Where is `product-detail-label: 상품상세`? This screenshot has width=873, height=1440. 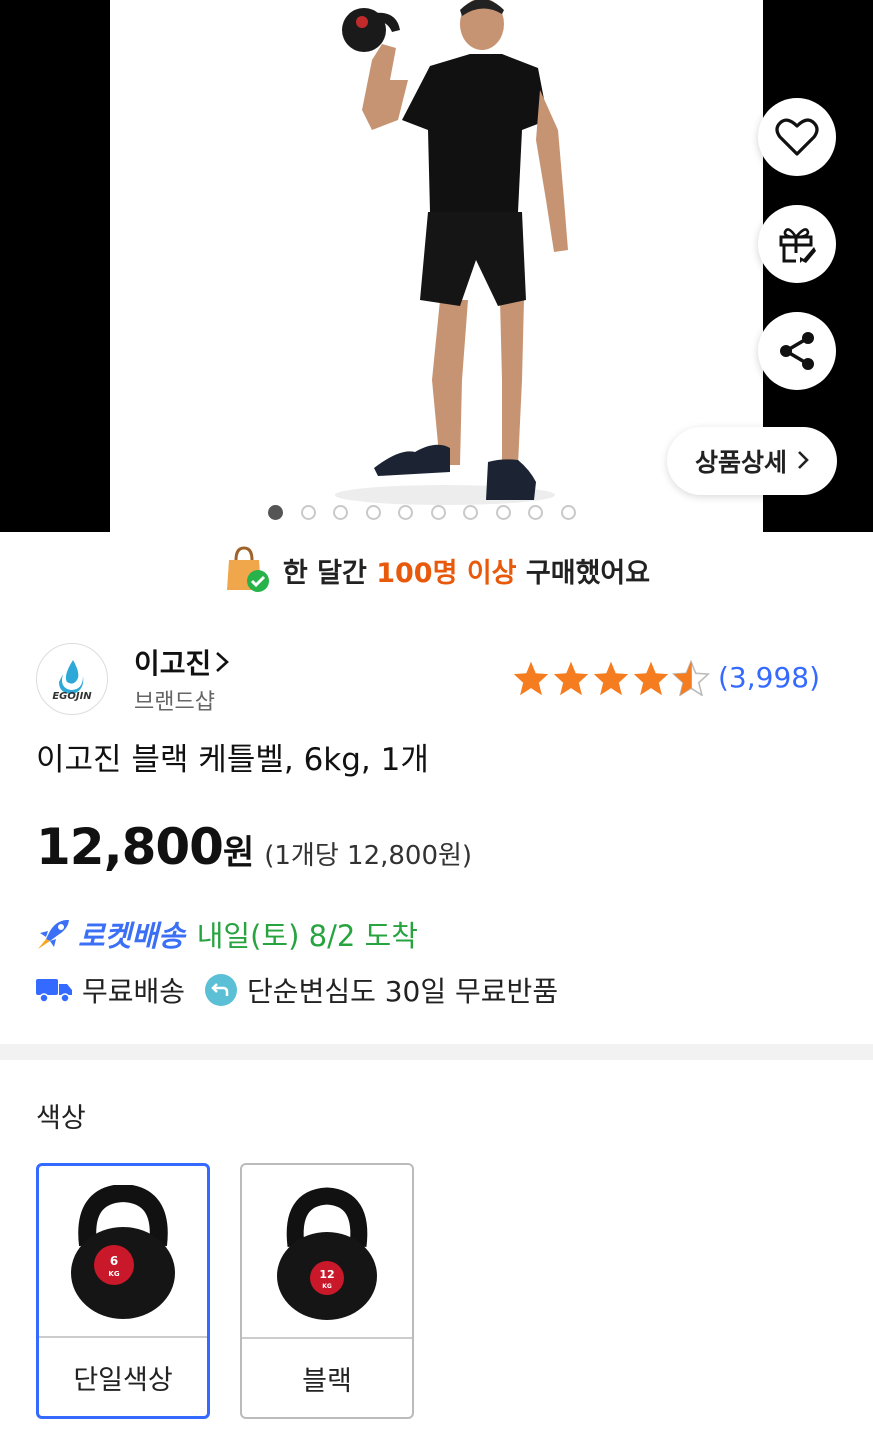 product-detail-label: 상품상세 is located at coordinates (740, 462).